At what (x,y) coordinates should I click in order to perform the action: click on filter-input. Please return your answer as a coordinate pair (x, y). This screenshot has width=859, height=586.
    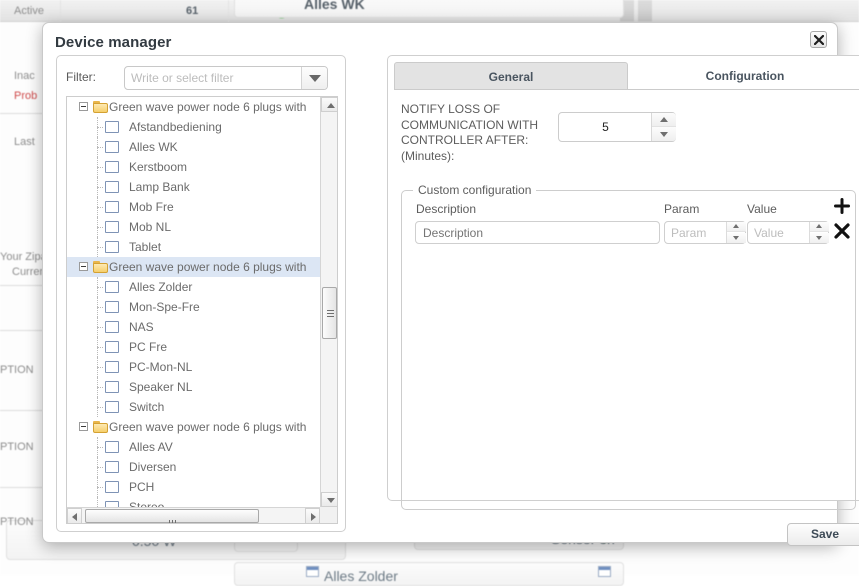
    Looking at the image, I should click on (213, 78).